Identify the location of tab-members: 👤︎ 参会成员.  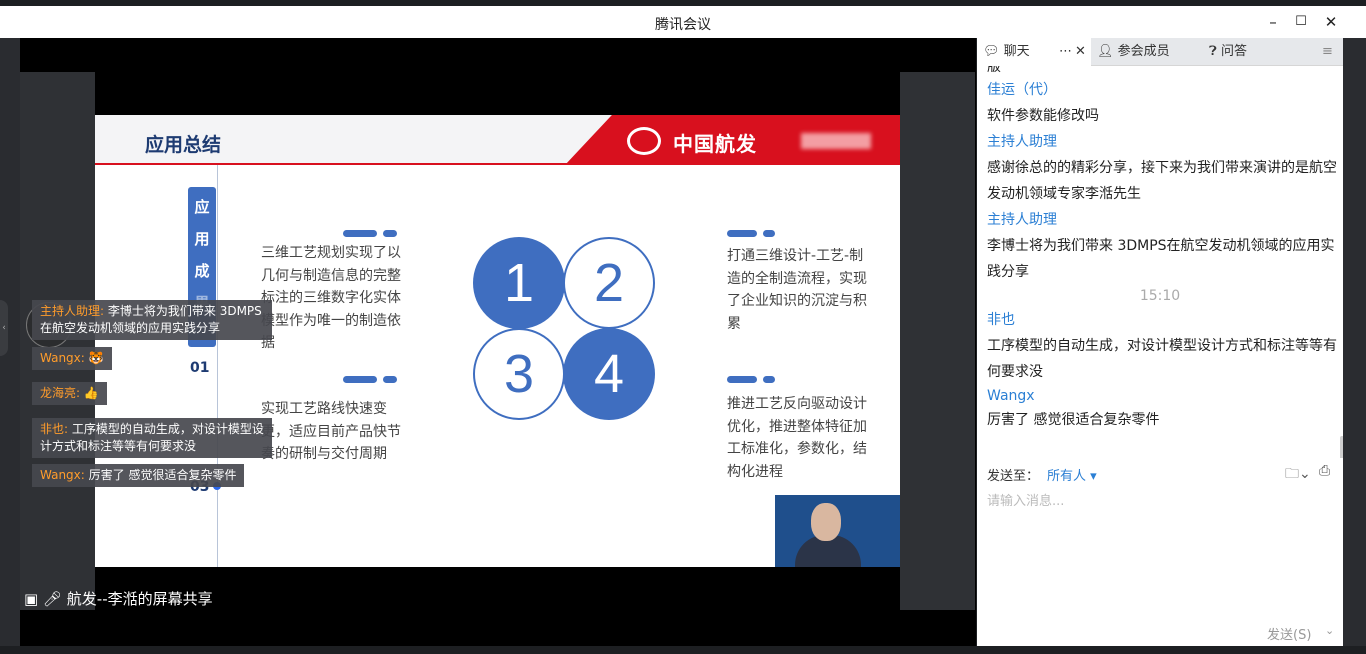
(1148, 52).